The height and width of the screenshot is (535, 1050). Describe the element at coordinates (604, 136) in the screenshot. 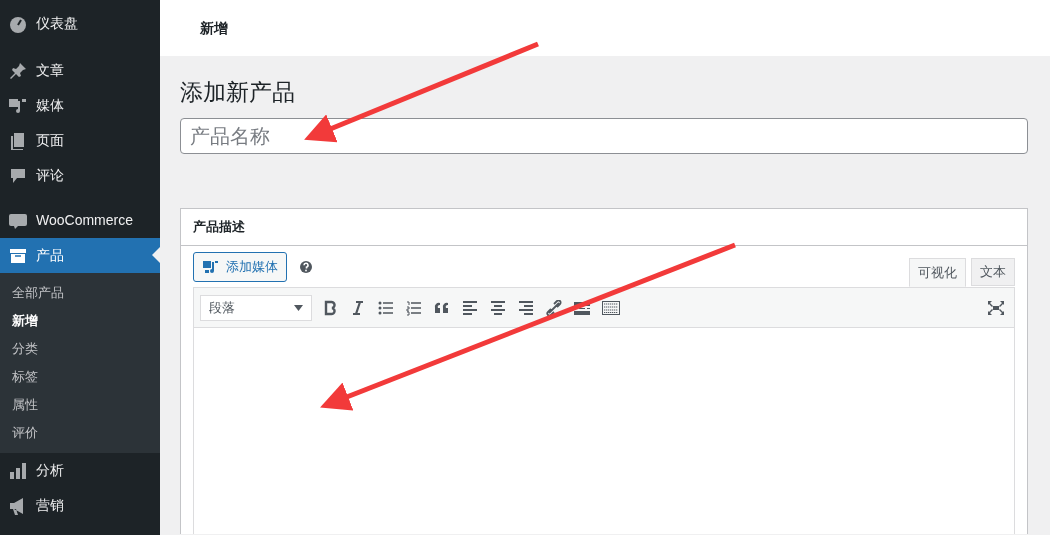

I see `product-name-field: 产品名称` at that location.